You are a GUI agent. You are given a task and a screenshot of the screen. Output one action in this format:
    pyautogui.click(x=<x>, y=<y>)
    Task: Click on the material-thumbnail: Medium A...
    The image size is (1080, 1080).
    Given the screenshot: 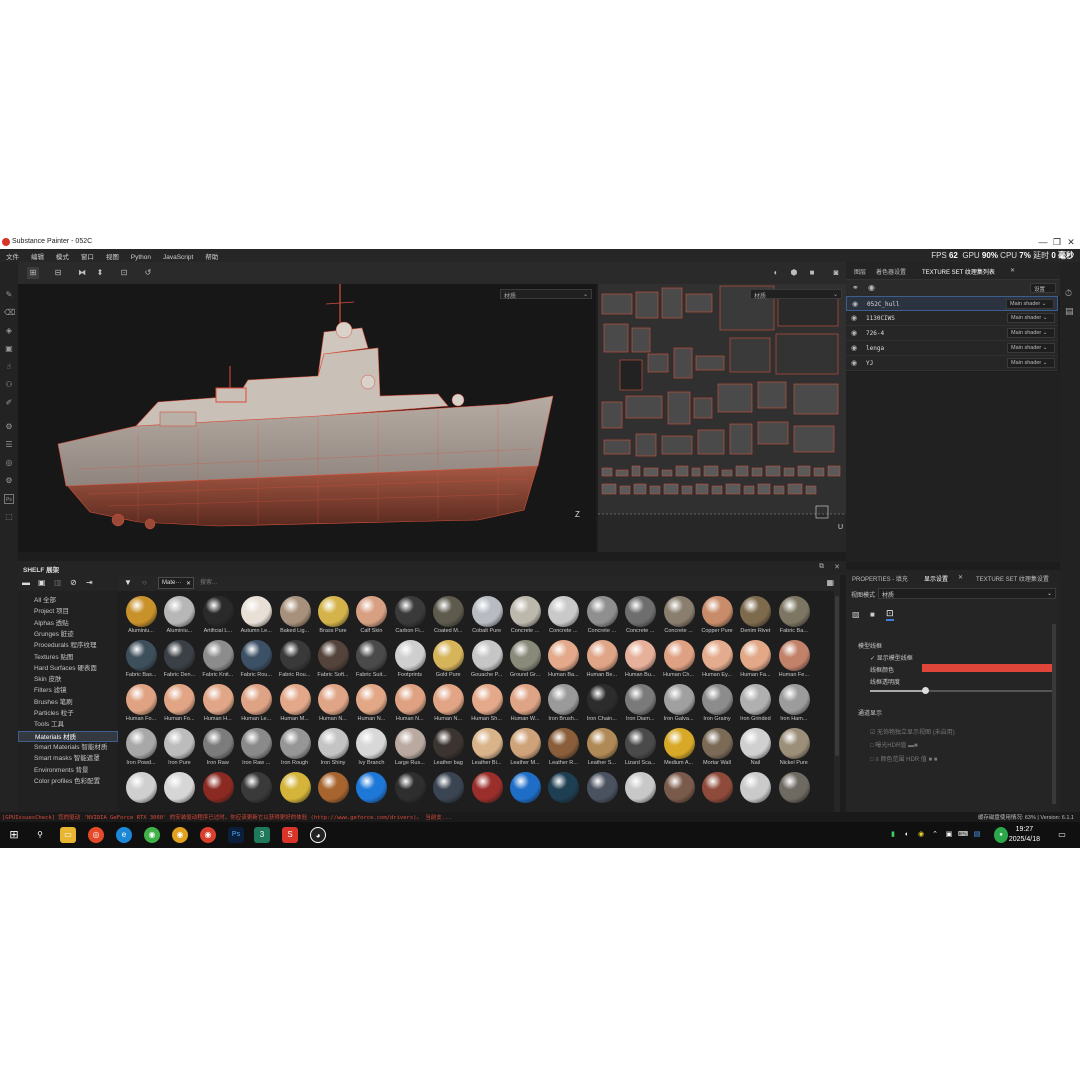 What is the action you would take?
    pyautogui.click(x=679, y=747)
    